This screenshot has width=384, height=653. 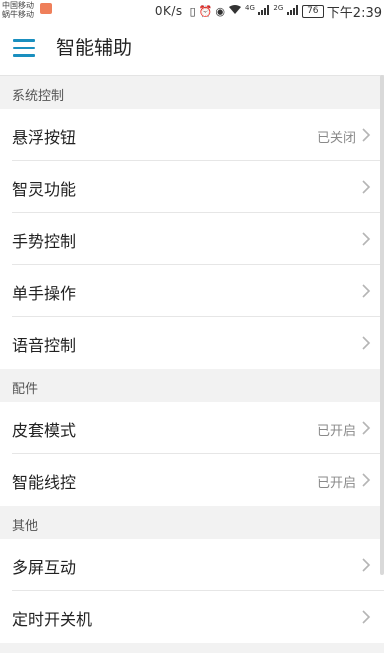 What do you see at coordinates (336, 138) in the screenshot?
I see `item-status: 已关闭` at bounding box center [336, 138].